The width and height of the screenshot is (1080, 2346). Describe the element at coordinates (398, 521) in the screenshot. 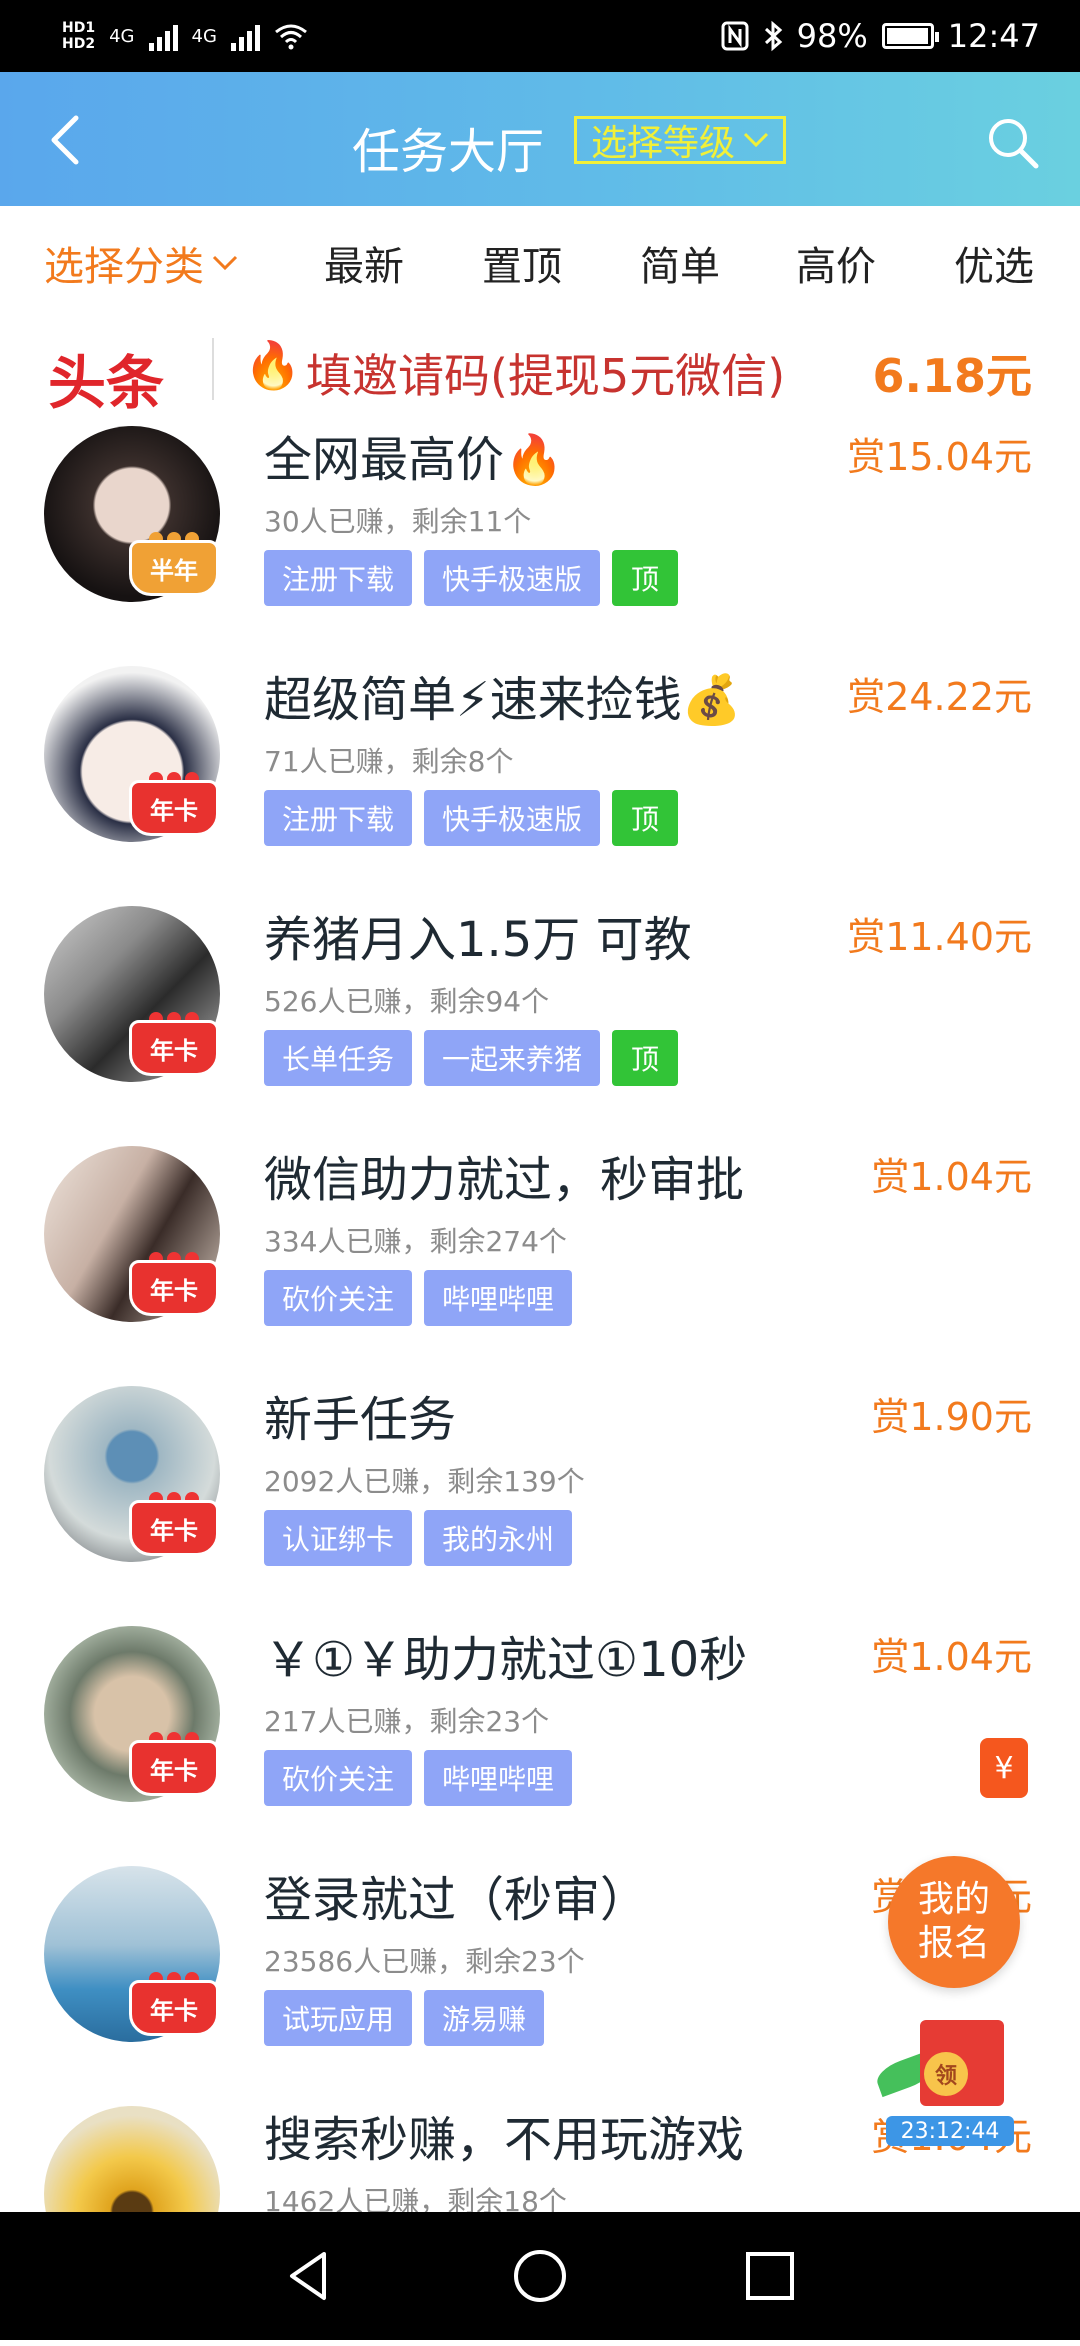

I see `task-stats: 30人已赚，剩余11个` at that location.